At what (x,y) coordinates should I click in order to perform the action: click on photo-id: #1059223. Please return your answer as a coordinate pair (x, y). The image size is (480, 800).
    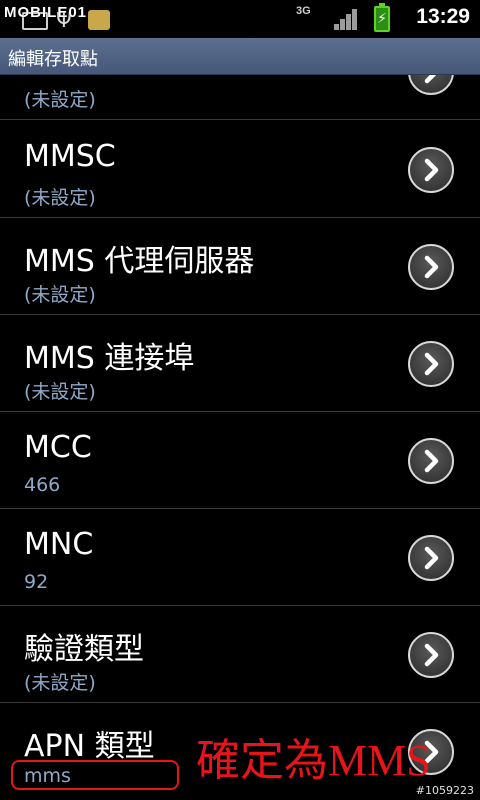
    Looking at the image, I should click on (444, 790).